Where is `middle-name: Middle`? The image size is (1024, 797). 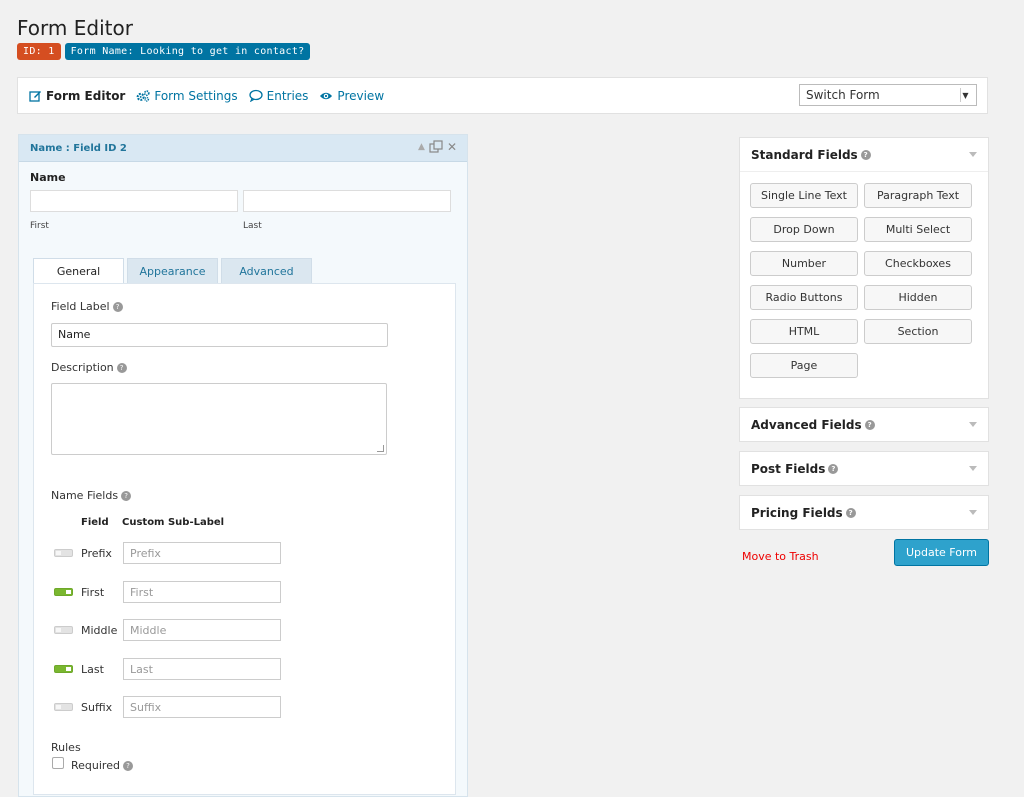 middle-name: Middle is located at coordinates (99, 630).